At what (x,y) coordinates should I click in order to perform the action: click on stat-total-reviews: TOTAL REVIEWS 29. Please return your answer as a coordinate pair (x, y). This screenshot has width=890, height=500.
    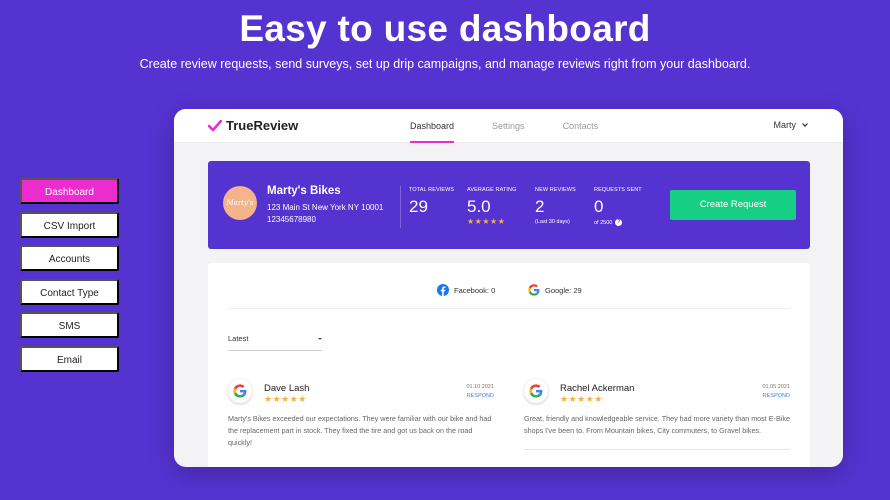
    Looking at the image, I should click on (431, 202).